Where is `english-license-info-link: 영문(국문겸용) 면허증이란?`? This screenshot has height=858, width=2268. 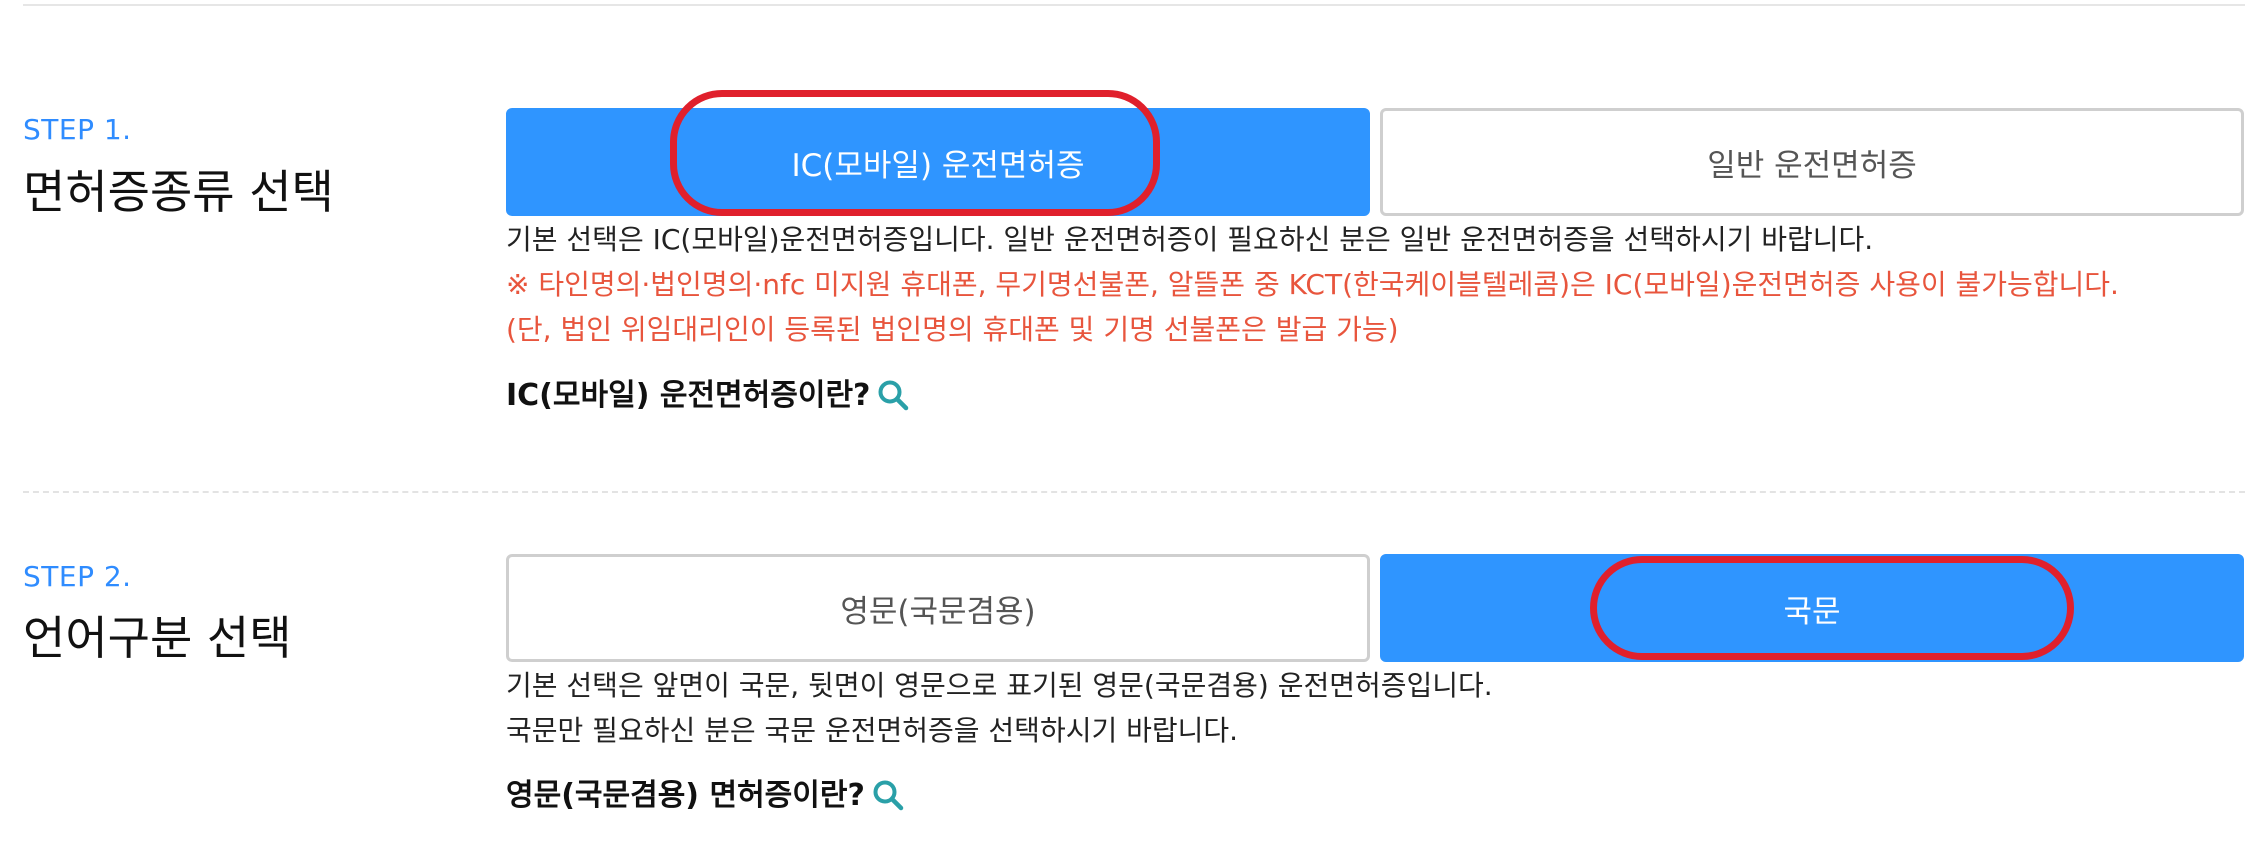 english-license-info-link: 영문(국문겸용) 면허증이란? is located at coordinates (705, 792).